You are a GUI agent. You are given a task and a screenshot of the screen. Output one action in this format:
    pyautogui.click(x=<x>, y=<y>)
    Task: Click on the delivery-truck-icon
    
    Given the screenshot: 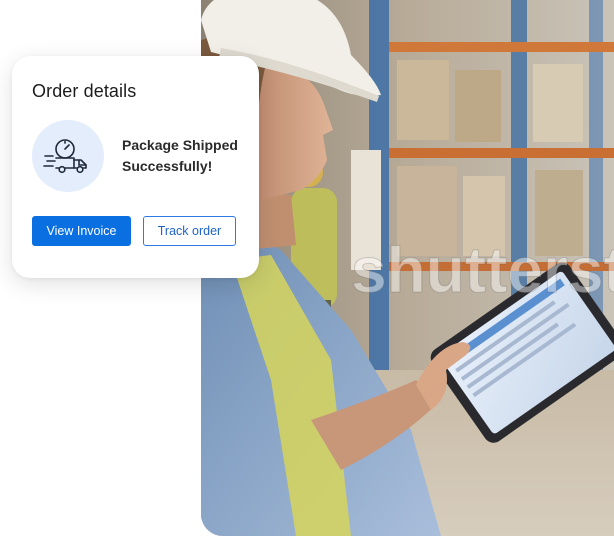 What is the action you would take?
    pyautogui.click(x=65, y=156)
    